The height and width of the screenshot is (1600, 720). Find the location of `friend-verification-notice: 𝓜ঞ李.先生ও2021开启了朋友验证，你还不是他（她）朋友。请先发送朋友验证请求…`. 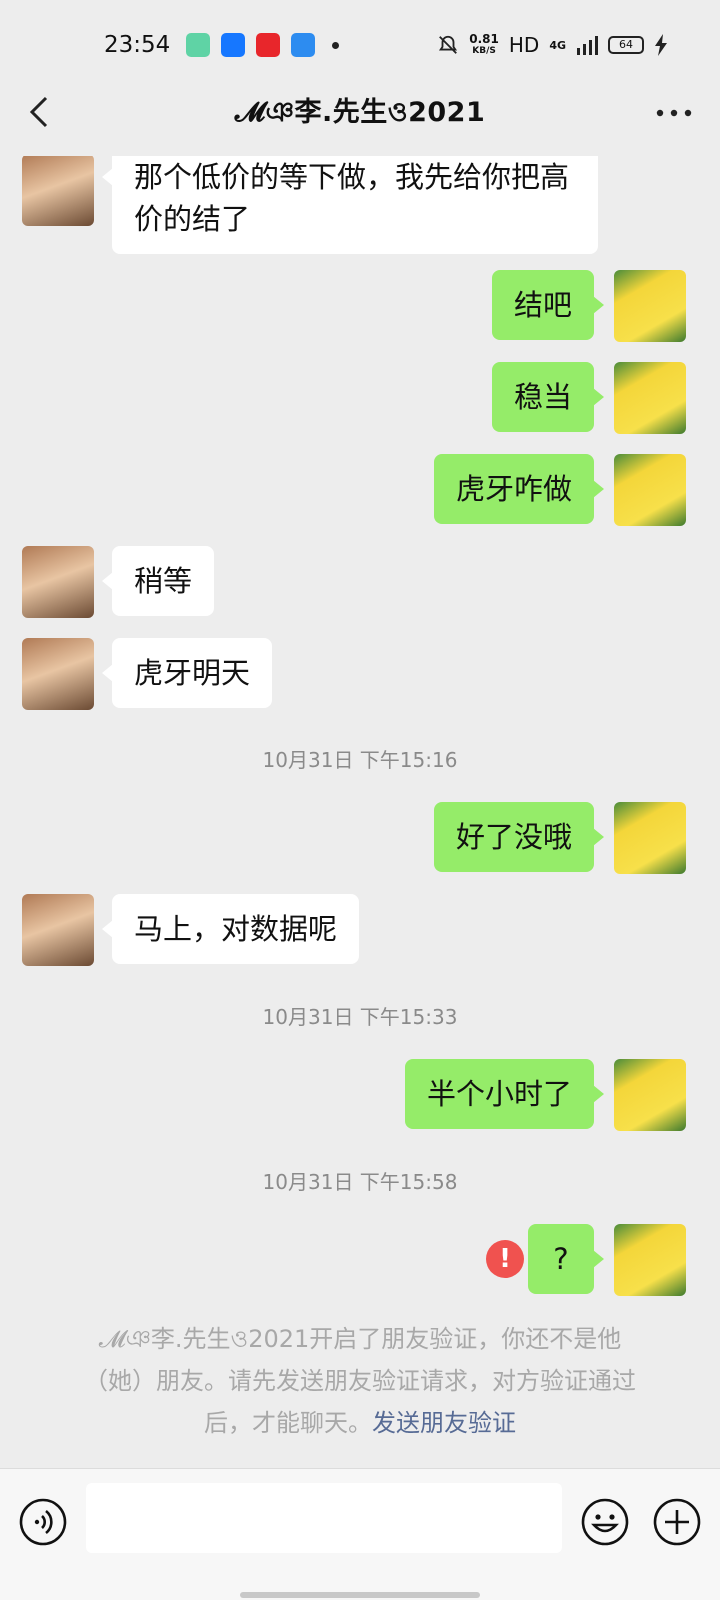

friend-verification-notice: 𝓜ঞ李.先生ও2021开启了朋友验证，你还不是他（她）朋友。请先发送朋友验证请求… is located at coordinates (360, 1381).